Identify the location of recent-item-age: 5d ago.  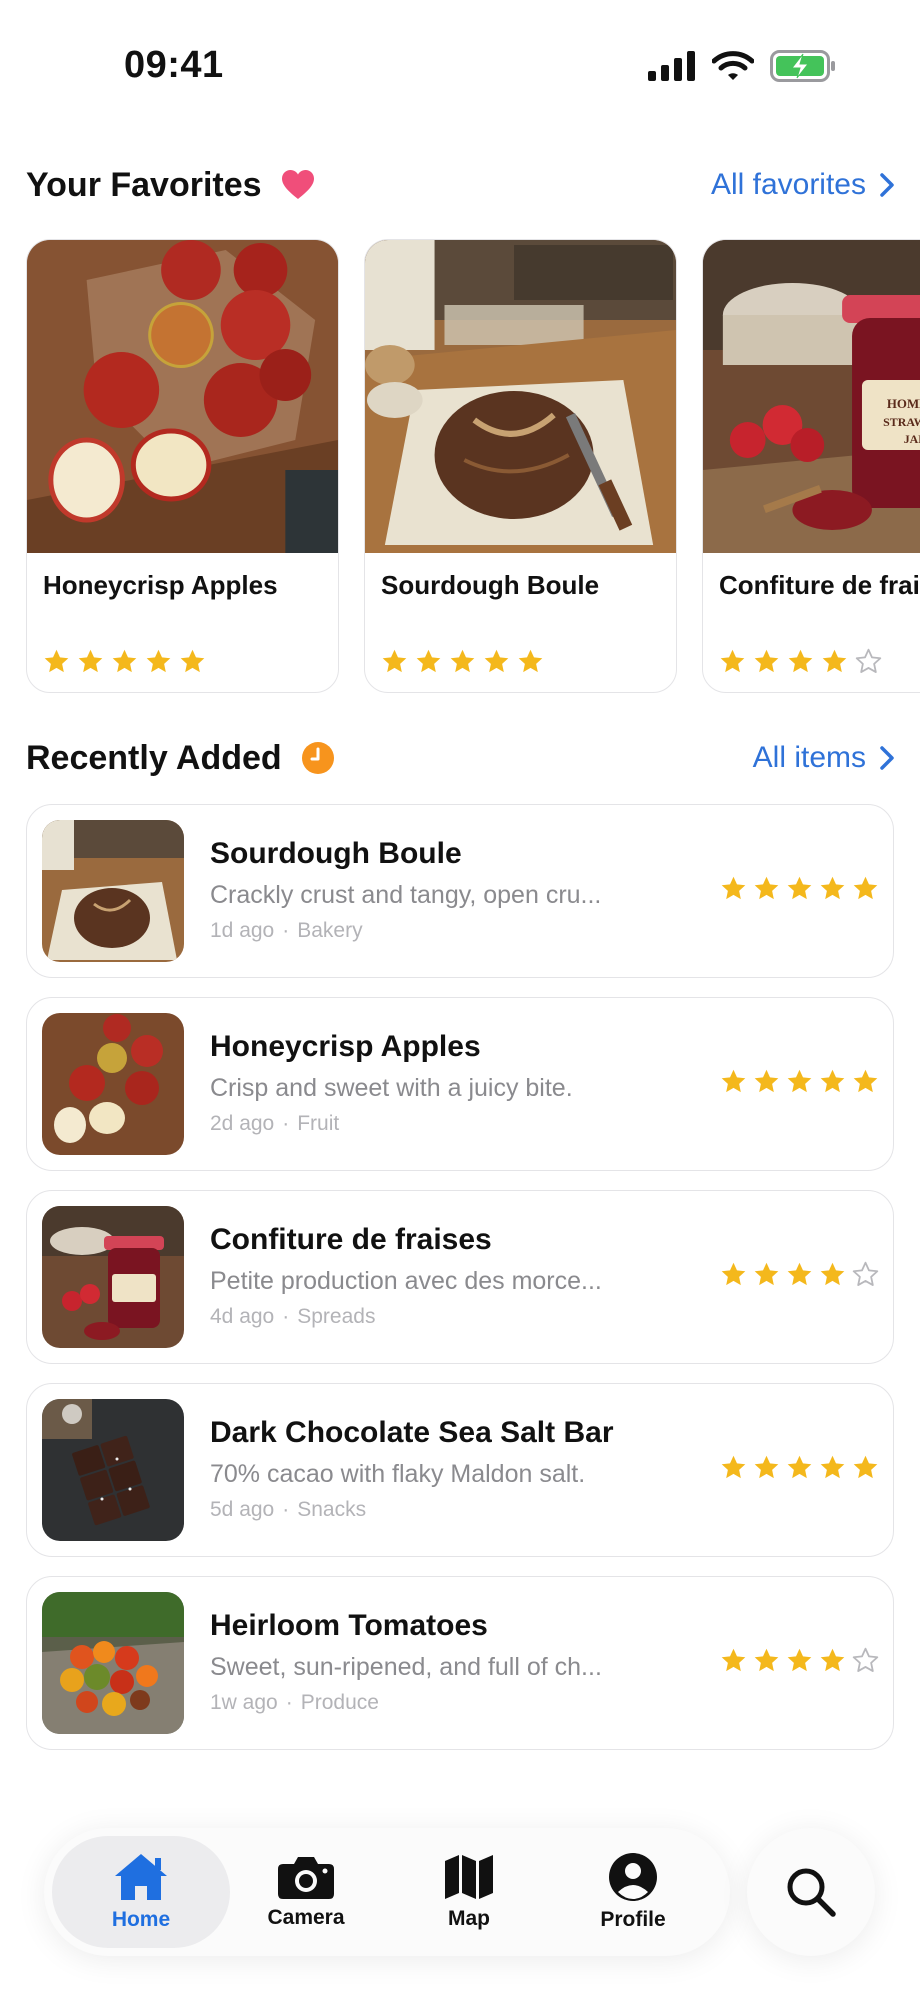
(242, 1509).